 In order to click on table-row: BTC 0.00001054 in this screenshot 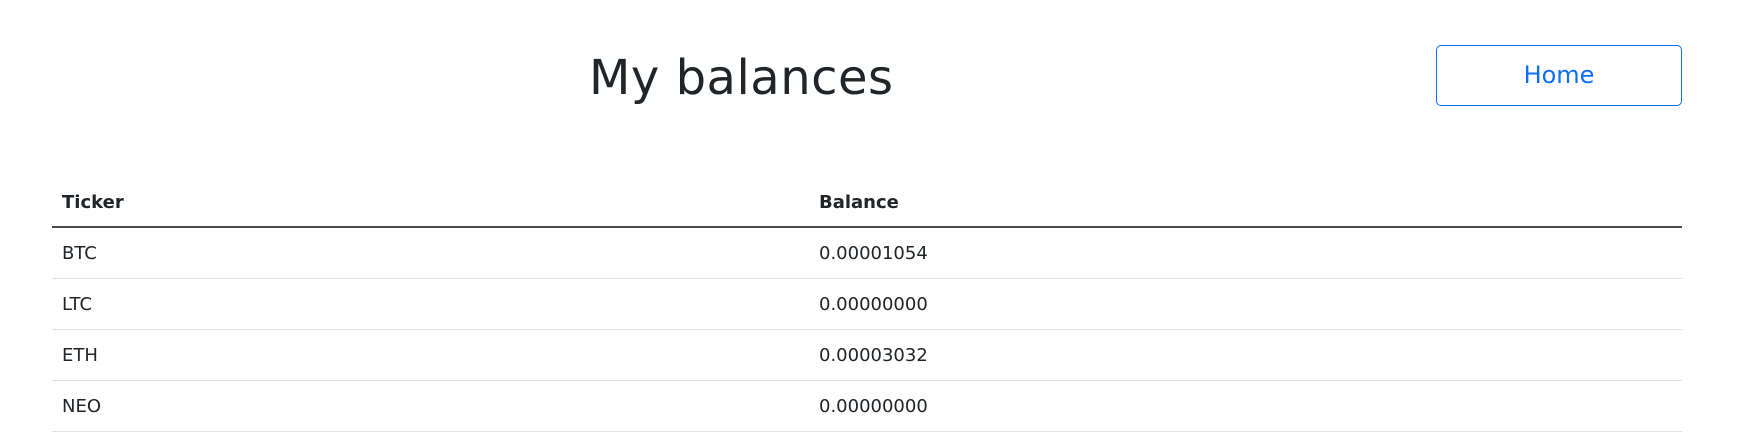, I will do `click(867, 253)`.